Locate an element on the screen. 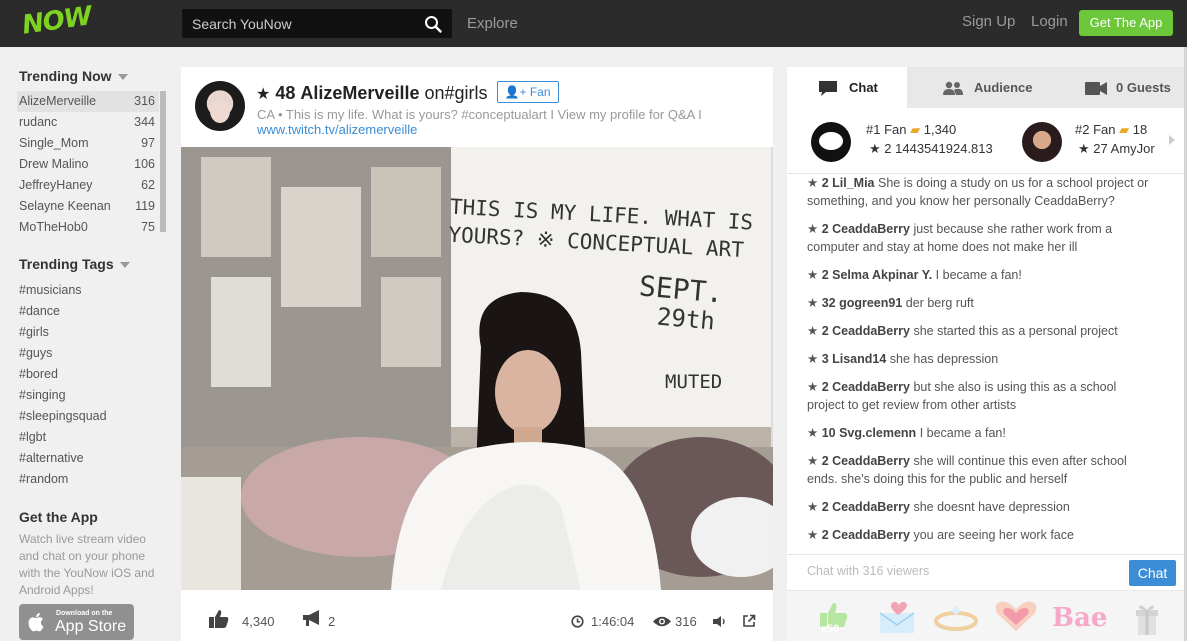 This screenshot has width=1187, height=641. message-user: Lisand14 is located at coordinates (859, 359).